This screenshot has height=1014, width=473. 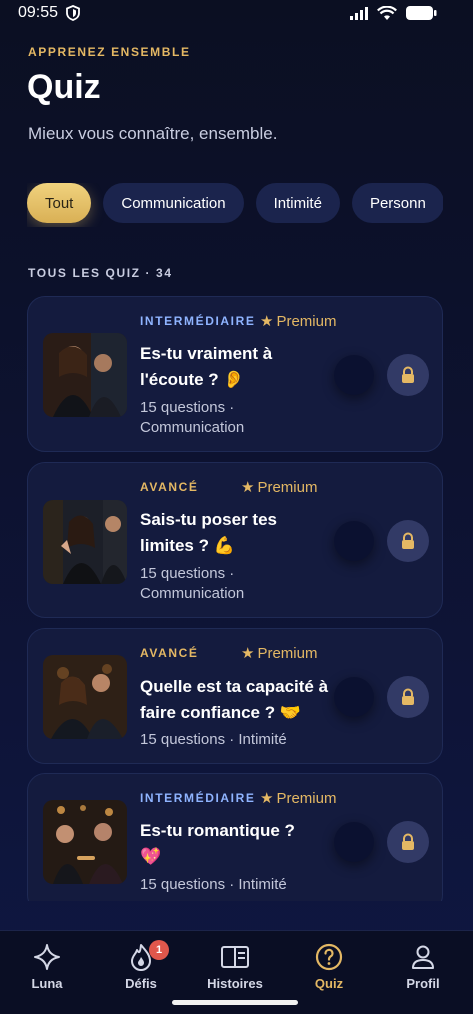 I want to click on tab-defis: 1 Défis, so click(x=141, y=965).